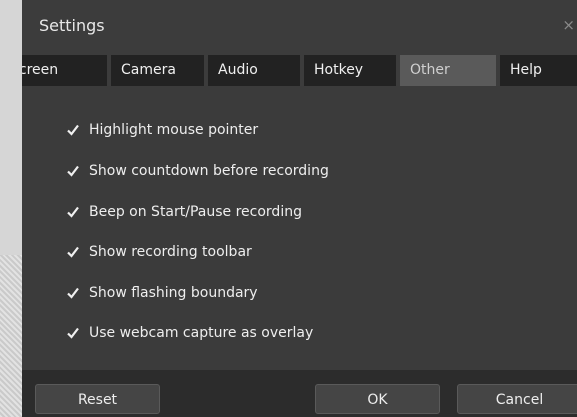 This screenshot has width=577, height=417. What do you see at coordinates (97, 399) in the screenshot?
I see `reset-button: Reset` at bounding box center [97, 399].